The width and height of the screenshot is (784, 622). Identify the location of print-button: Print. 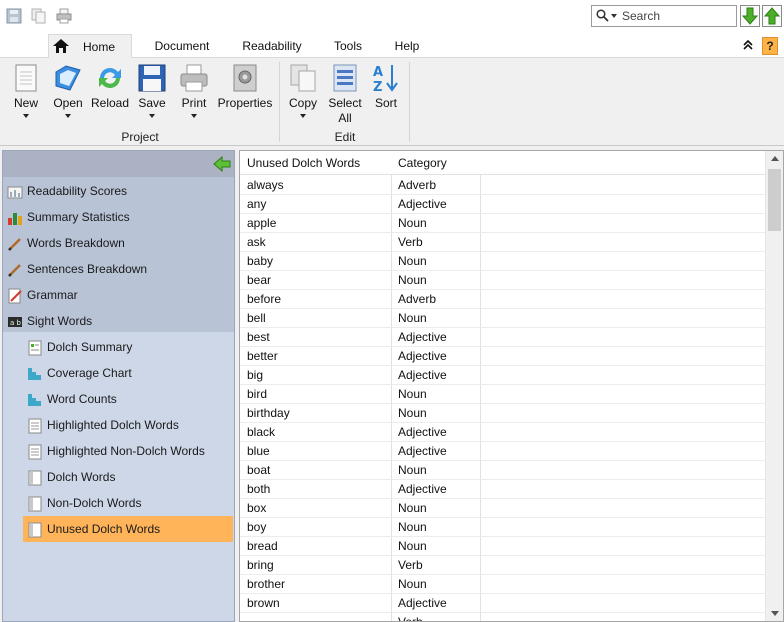
(194, 90).